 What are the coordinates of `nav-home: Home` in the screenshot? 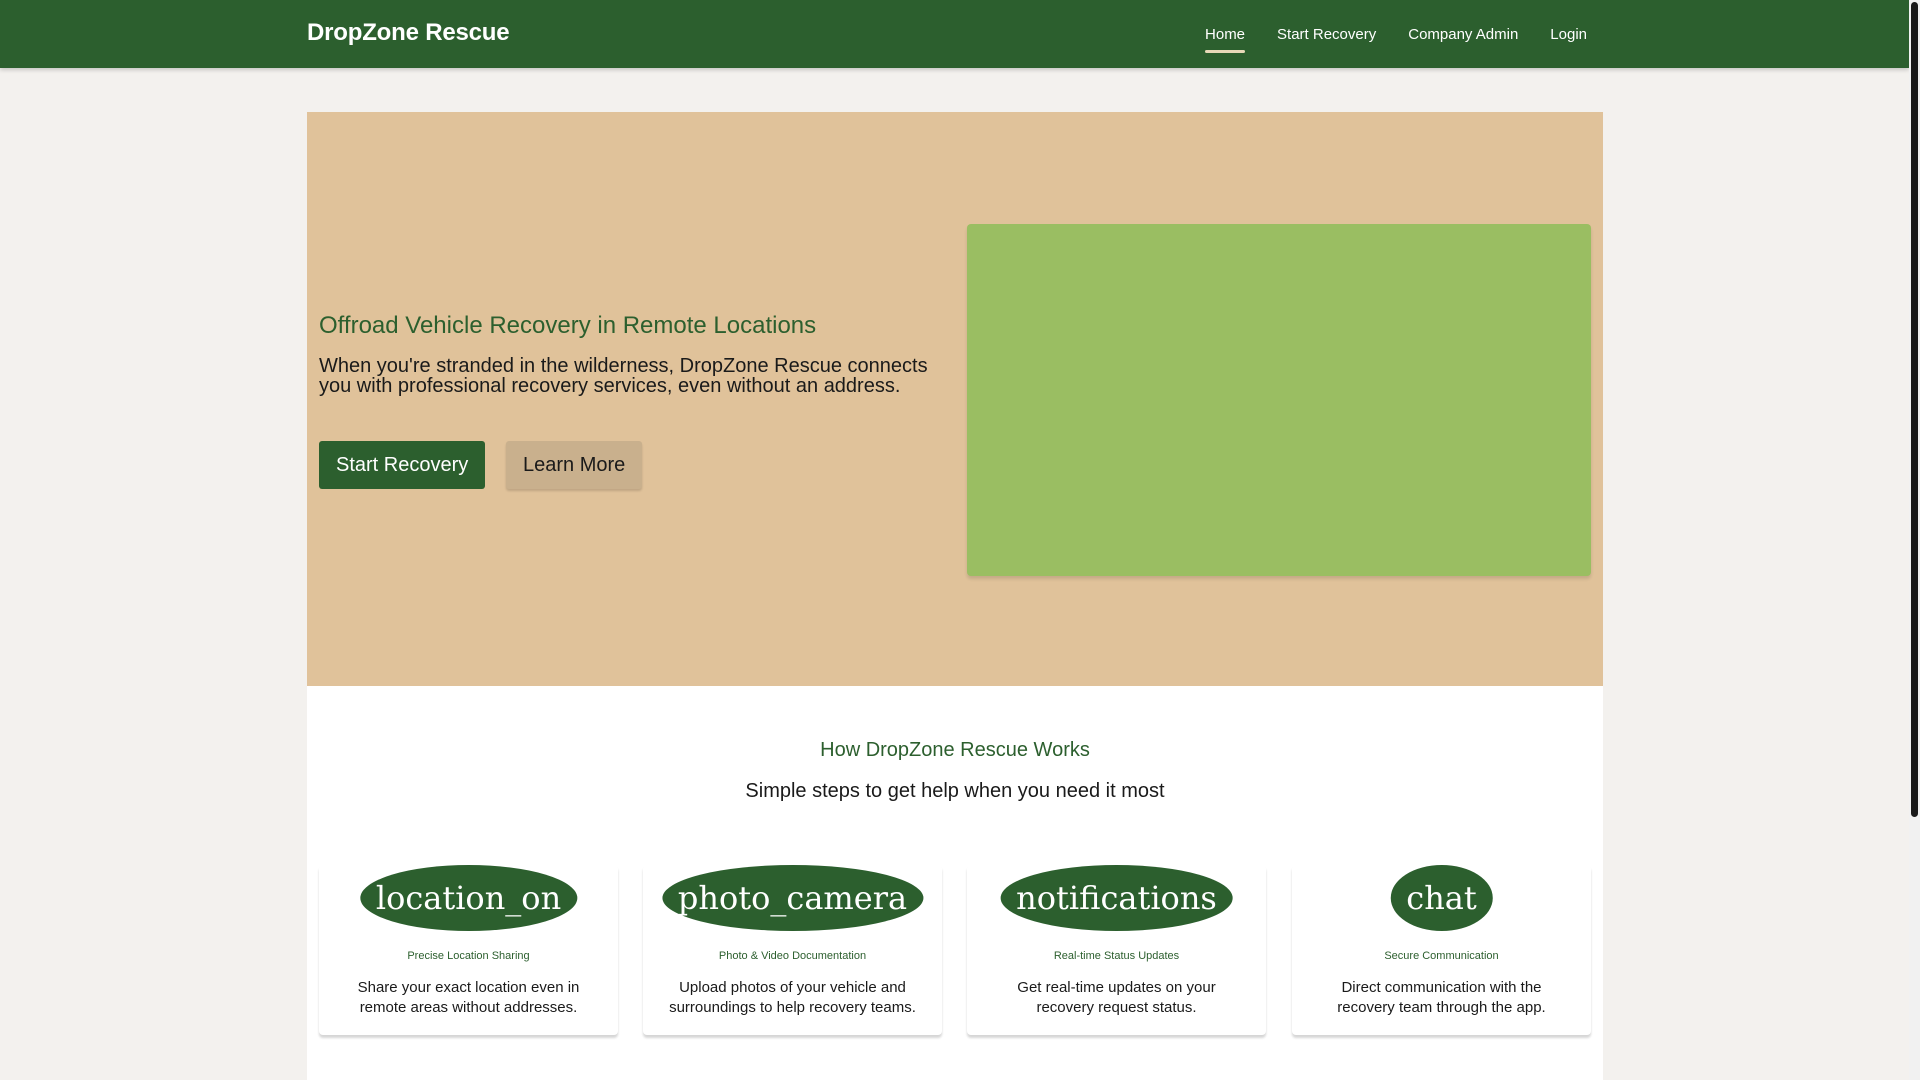 It's located at (1225, 37).